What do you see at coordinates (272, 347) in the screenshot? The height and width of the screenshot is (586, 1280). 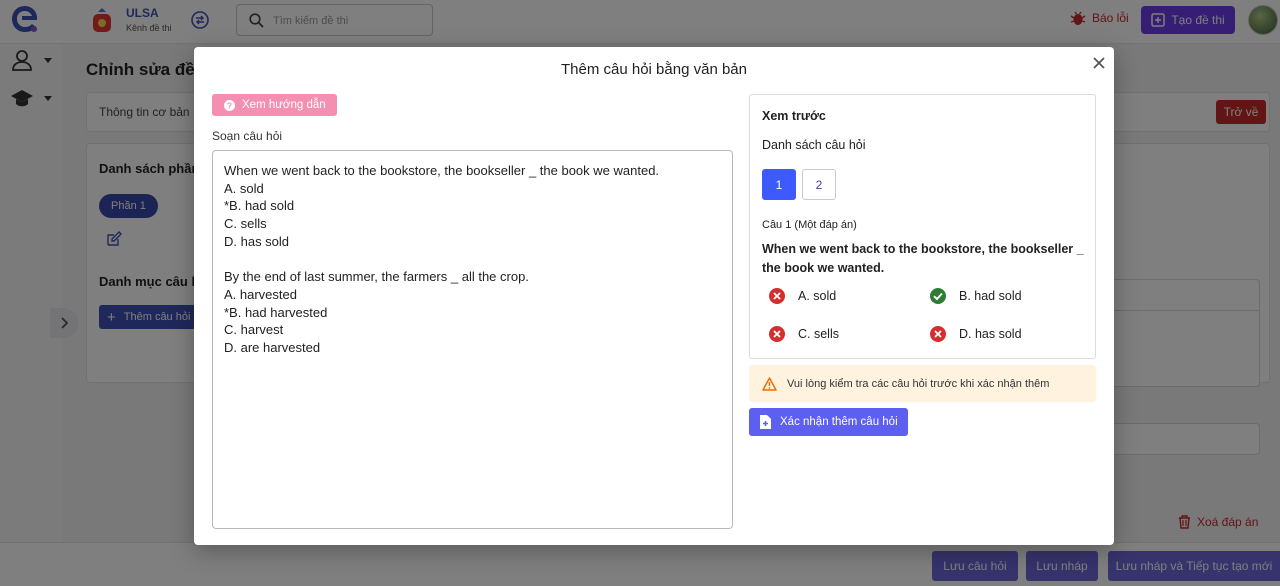 I see `editor-line: D. are harvested` at bounding box center [272, 347].